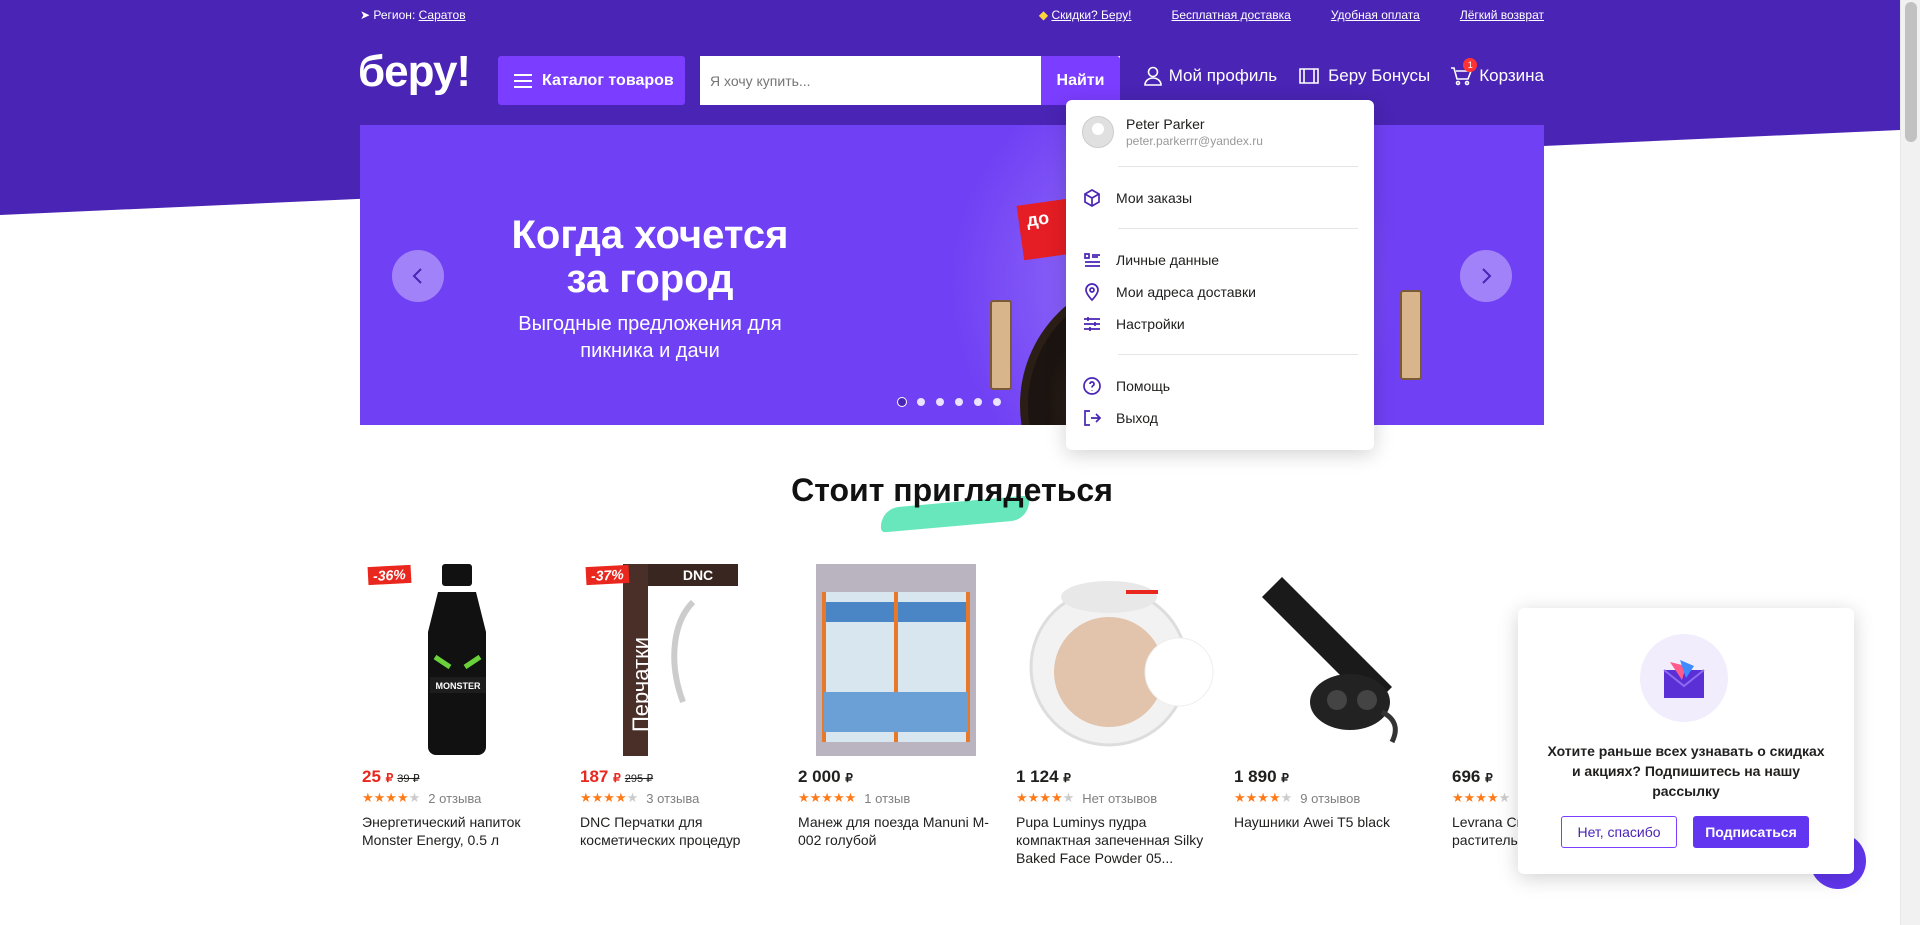  What do you see at coordinates (678, 659) in the screenshot?
I see `product-image: DNC Перчатки` at bounding box center [678, 659].